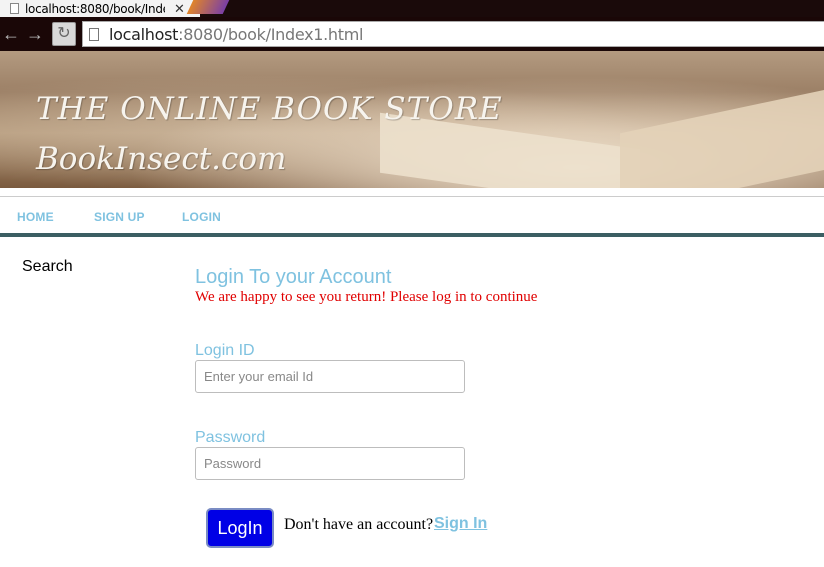 This screenshot has height=567, width=824. I want to click on page-icon, so click(94, 34).